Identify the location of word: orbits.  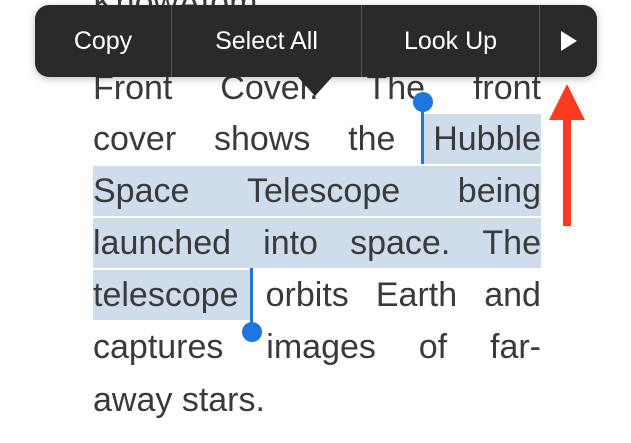
(307, 295).